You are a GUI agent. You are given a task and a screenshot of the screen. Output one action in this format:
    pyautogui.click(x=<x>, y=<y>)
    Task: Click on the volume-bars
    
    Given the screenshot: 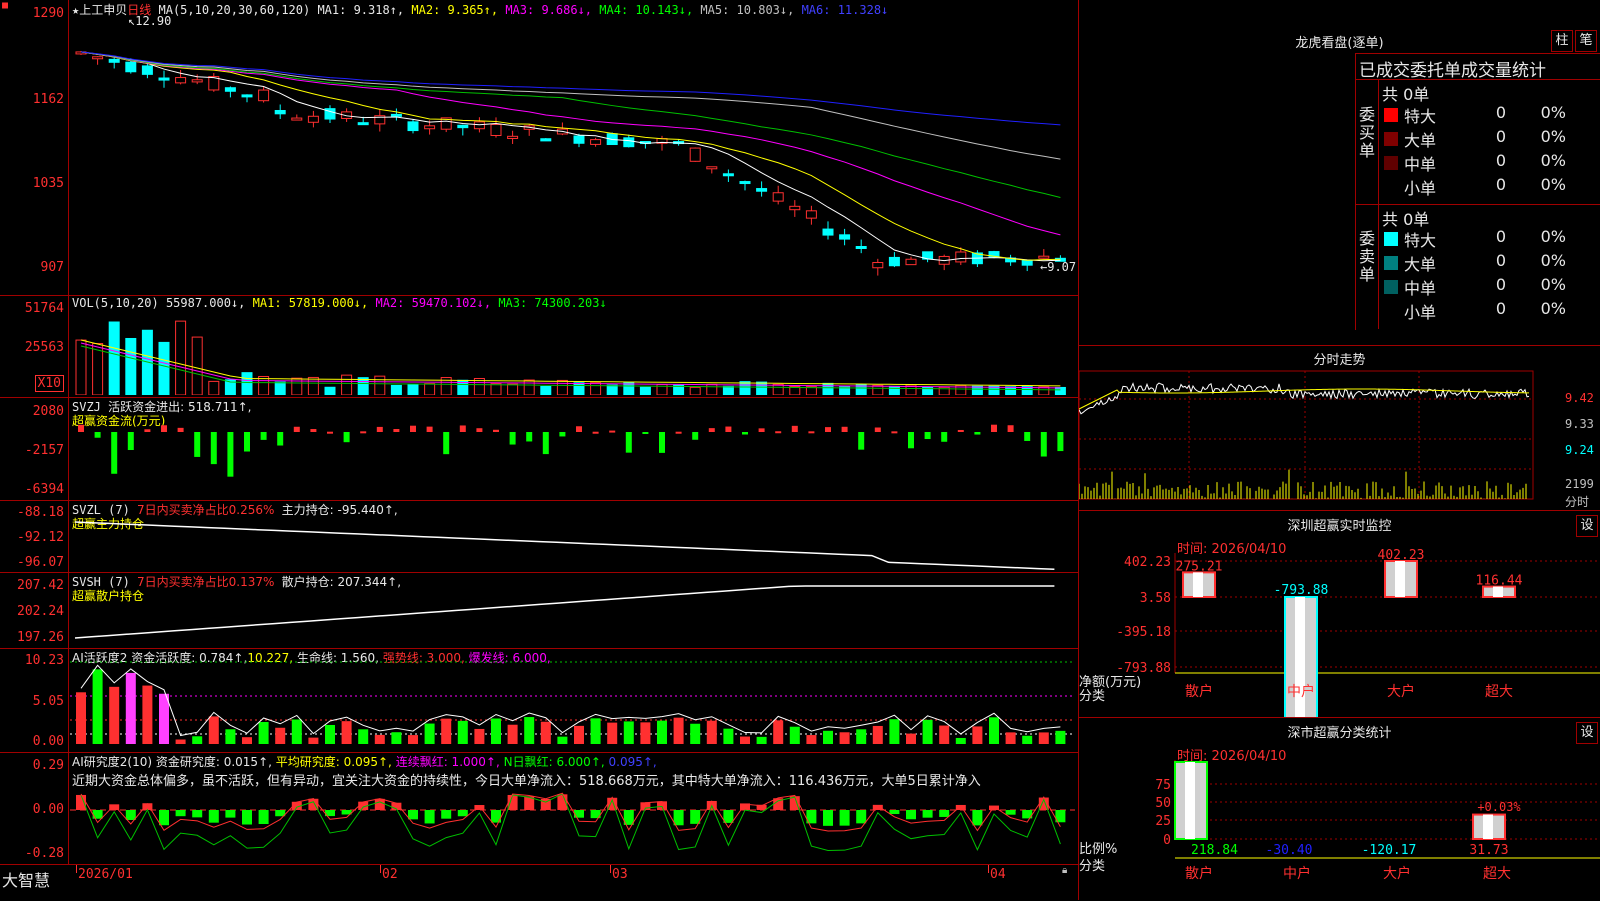 What is the action you would take?
    pyautogui.click(x=572, y=352)
    